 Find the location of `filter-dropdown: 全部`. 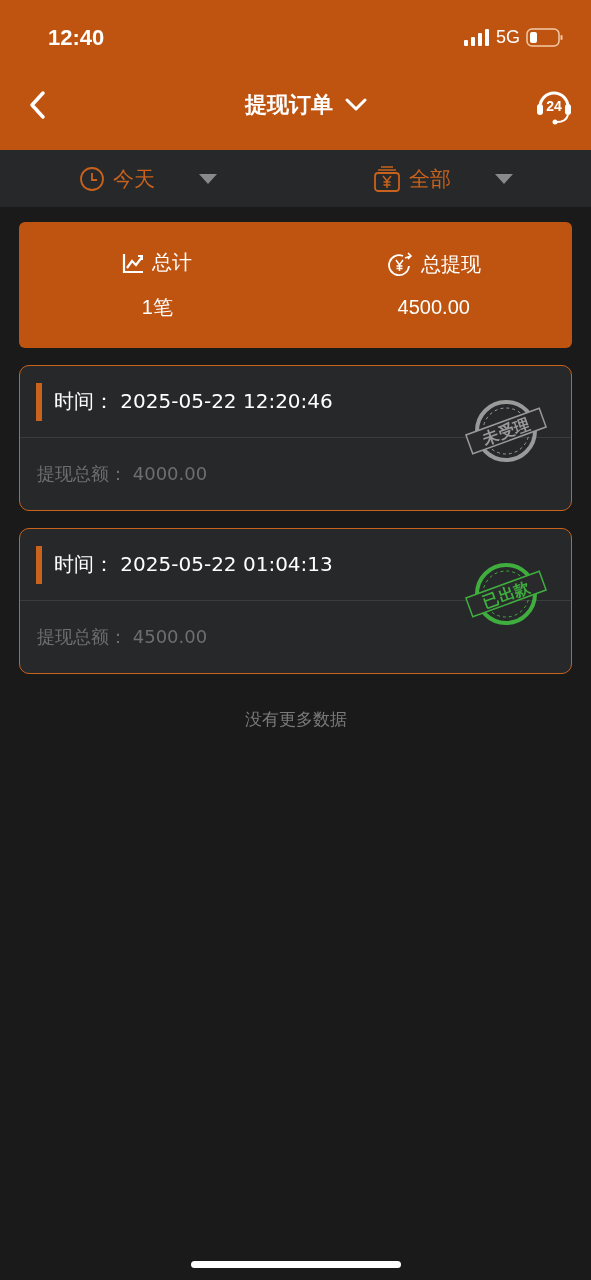

filter-dropdown: 全部 is located at coordinates (443, 178).